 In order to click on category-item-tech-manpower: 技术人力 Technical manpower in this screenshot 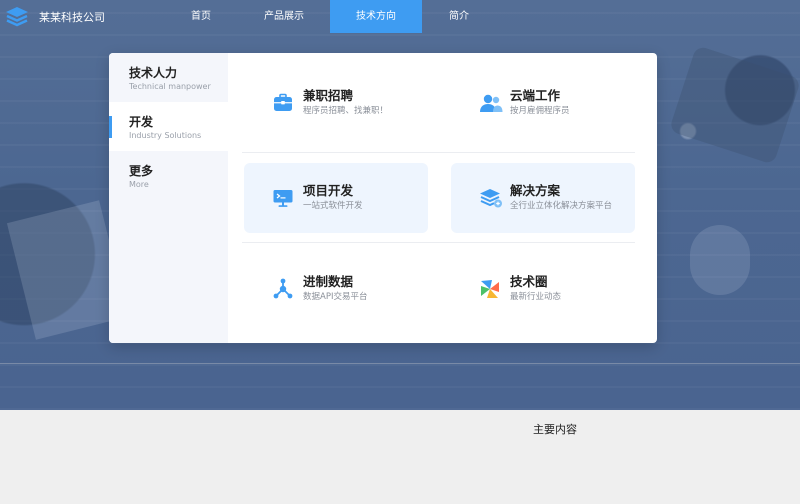, I will do `click(168, 77)`.